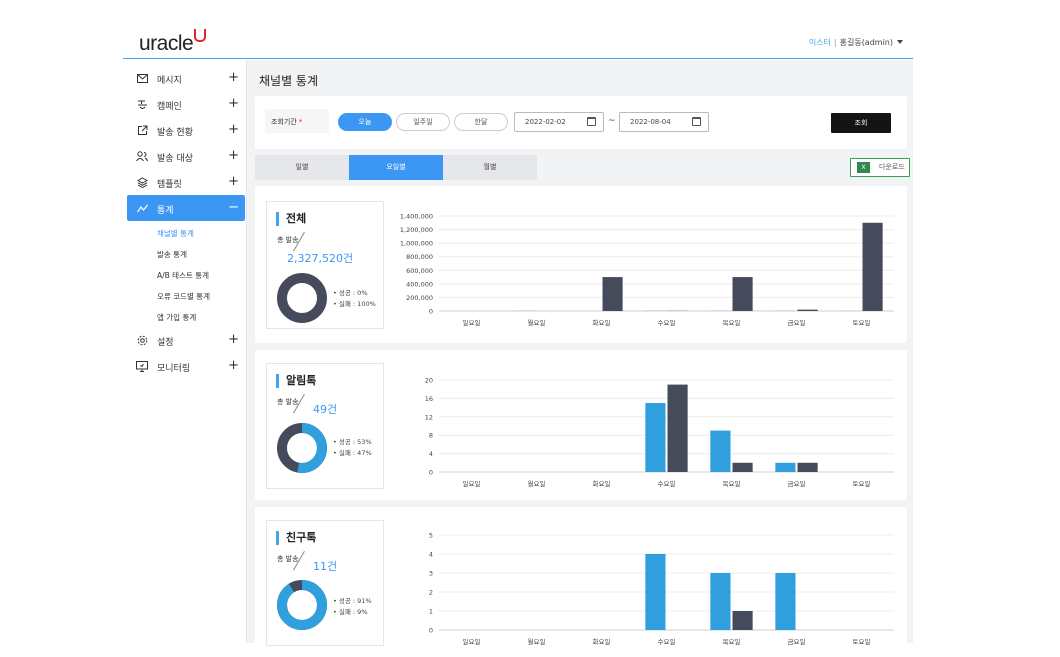 This screenshot has height=657, width=1060. I want to click on sidebar-item-message: 메시지 +, so click(186, 78).